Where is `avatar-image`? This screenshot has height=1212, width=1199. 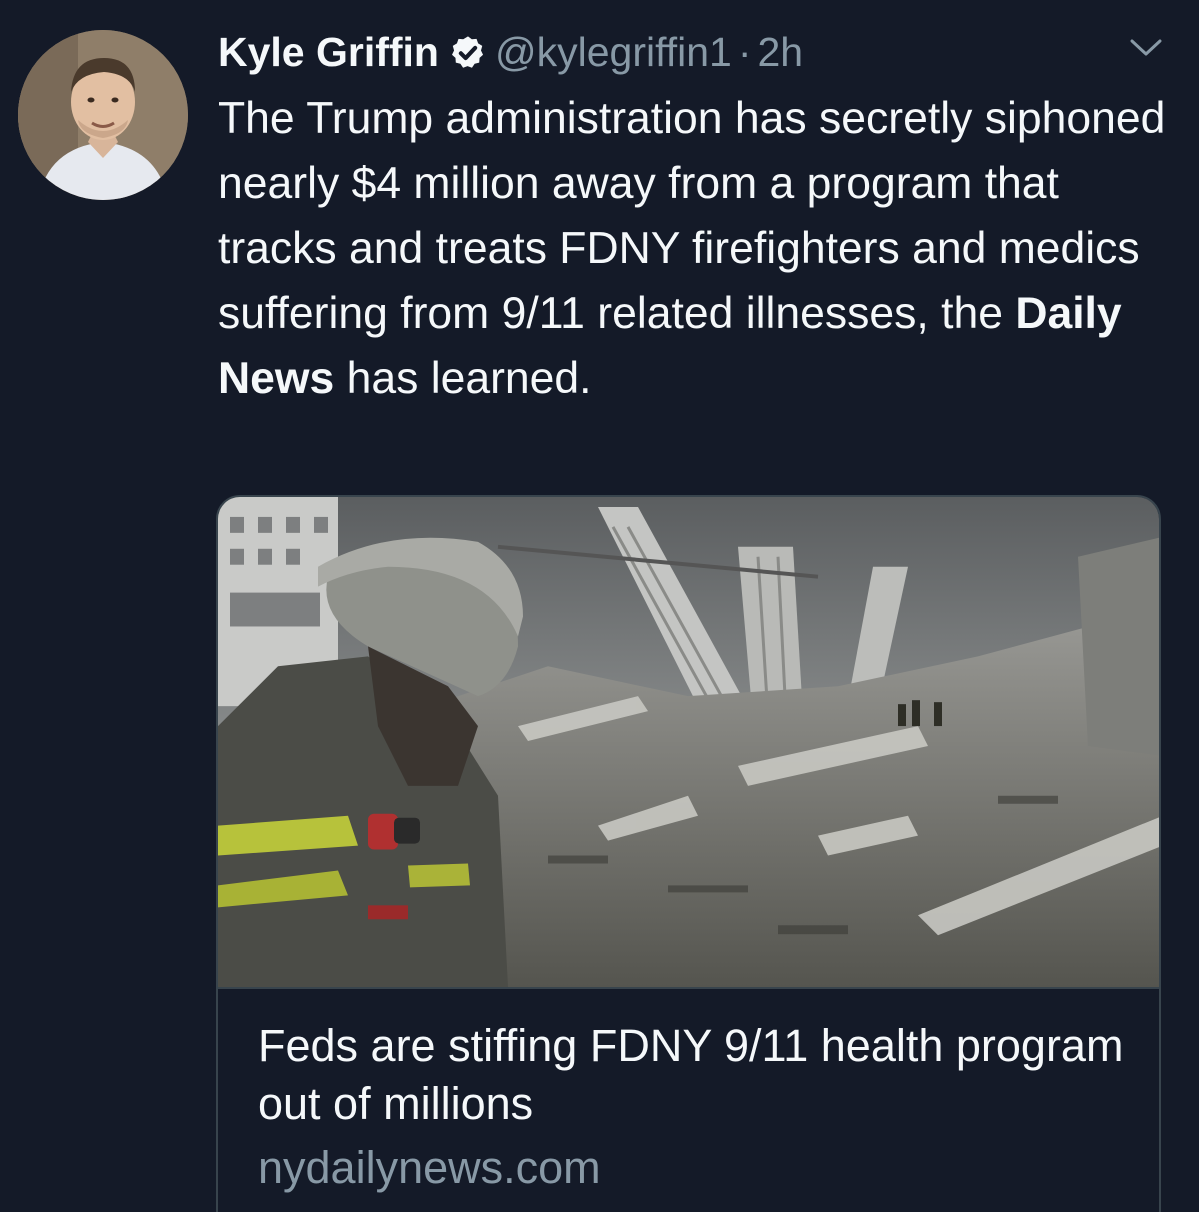 avatar-image is located at coordinates (103, 115).